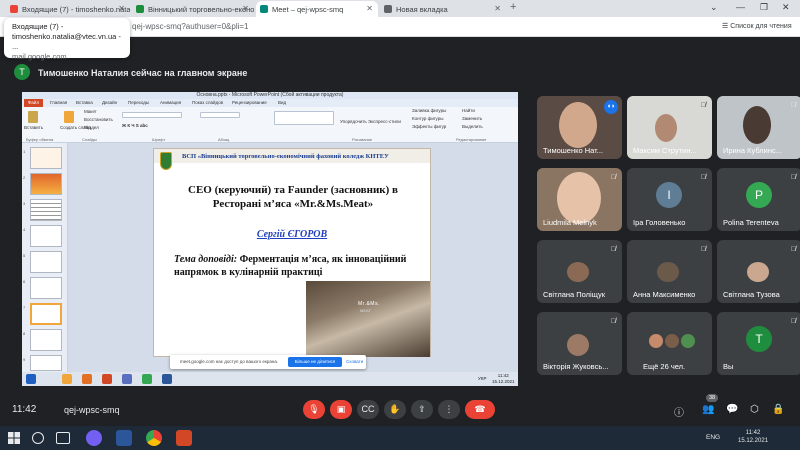  Describe the element at coordinates (282, 102) in the screenshot. I see `ppt-tab-view: Вид` at that location.